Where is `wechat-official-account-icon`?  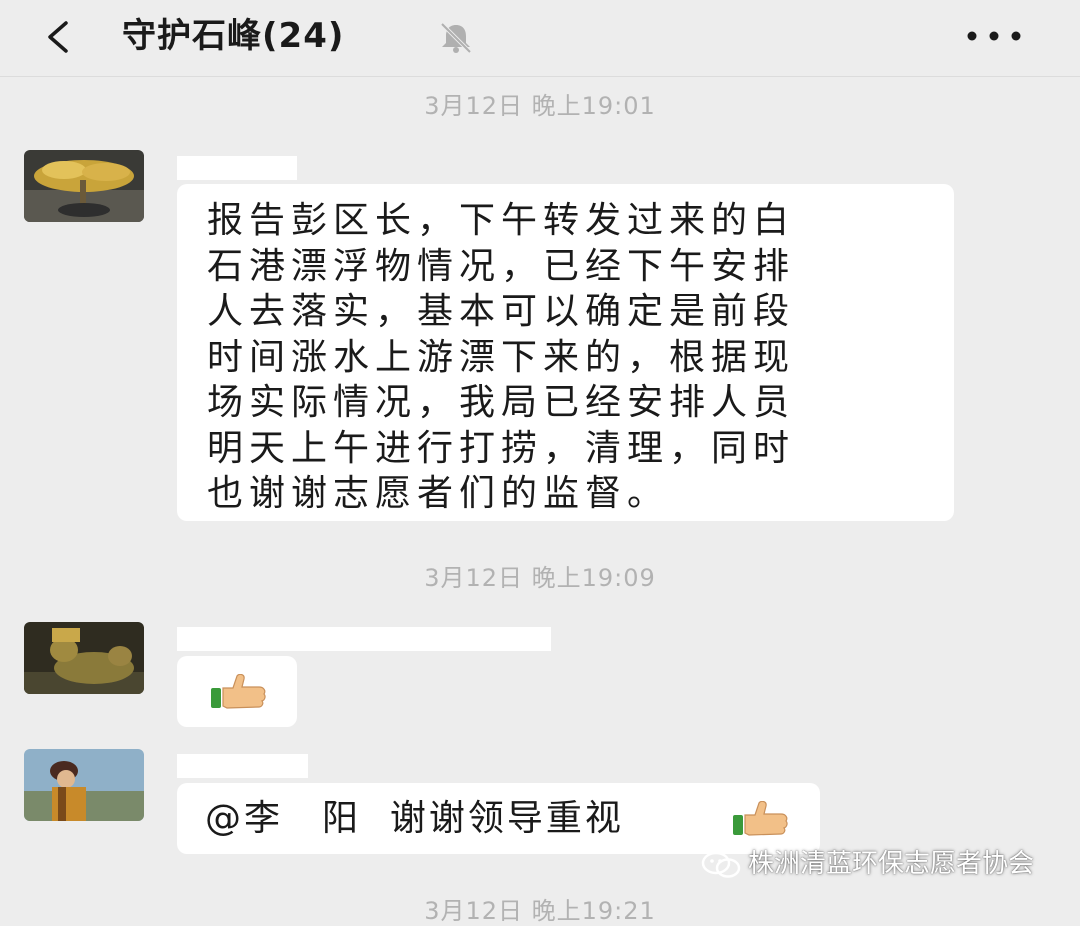 wechat-official-account-icon is located at coordinates (721, 864).